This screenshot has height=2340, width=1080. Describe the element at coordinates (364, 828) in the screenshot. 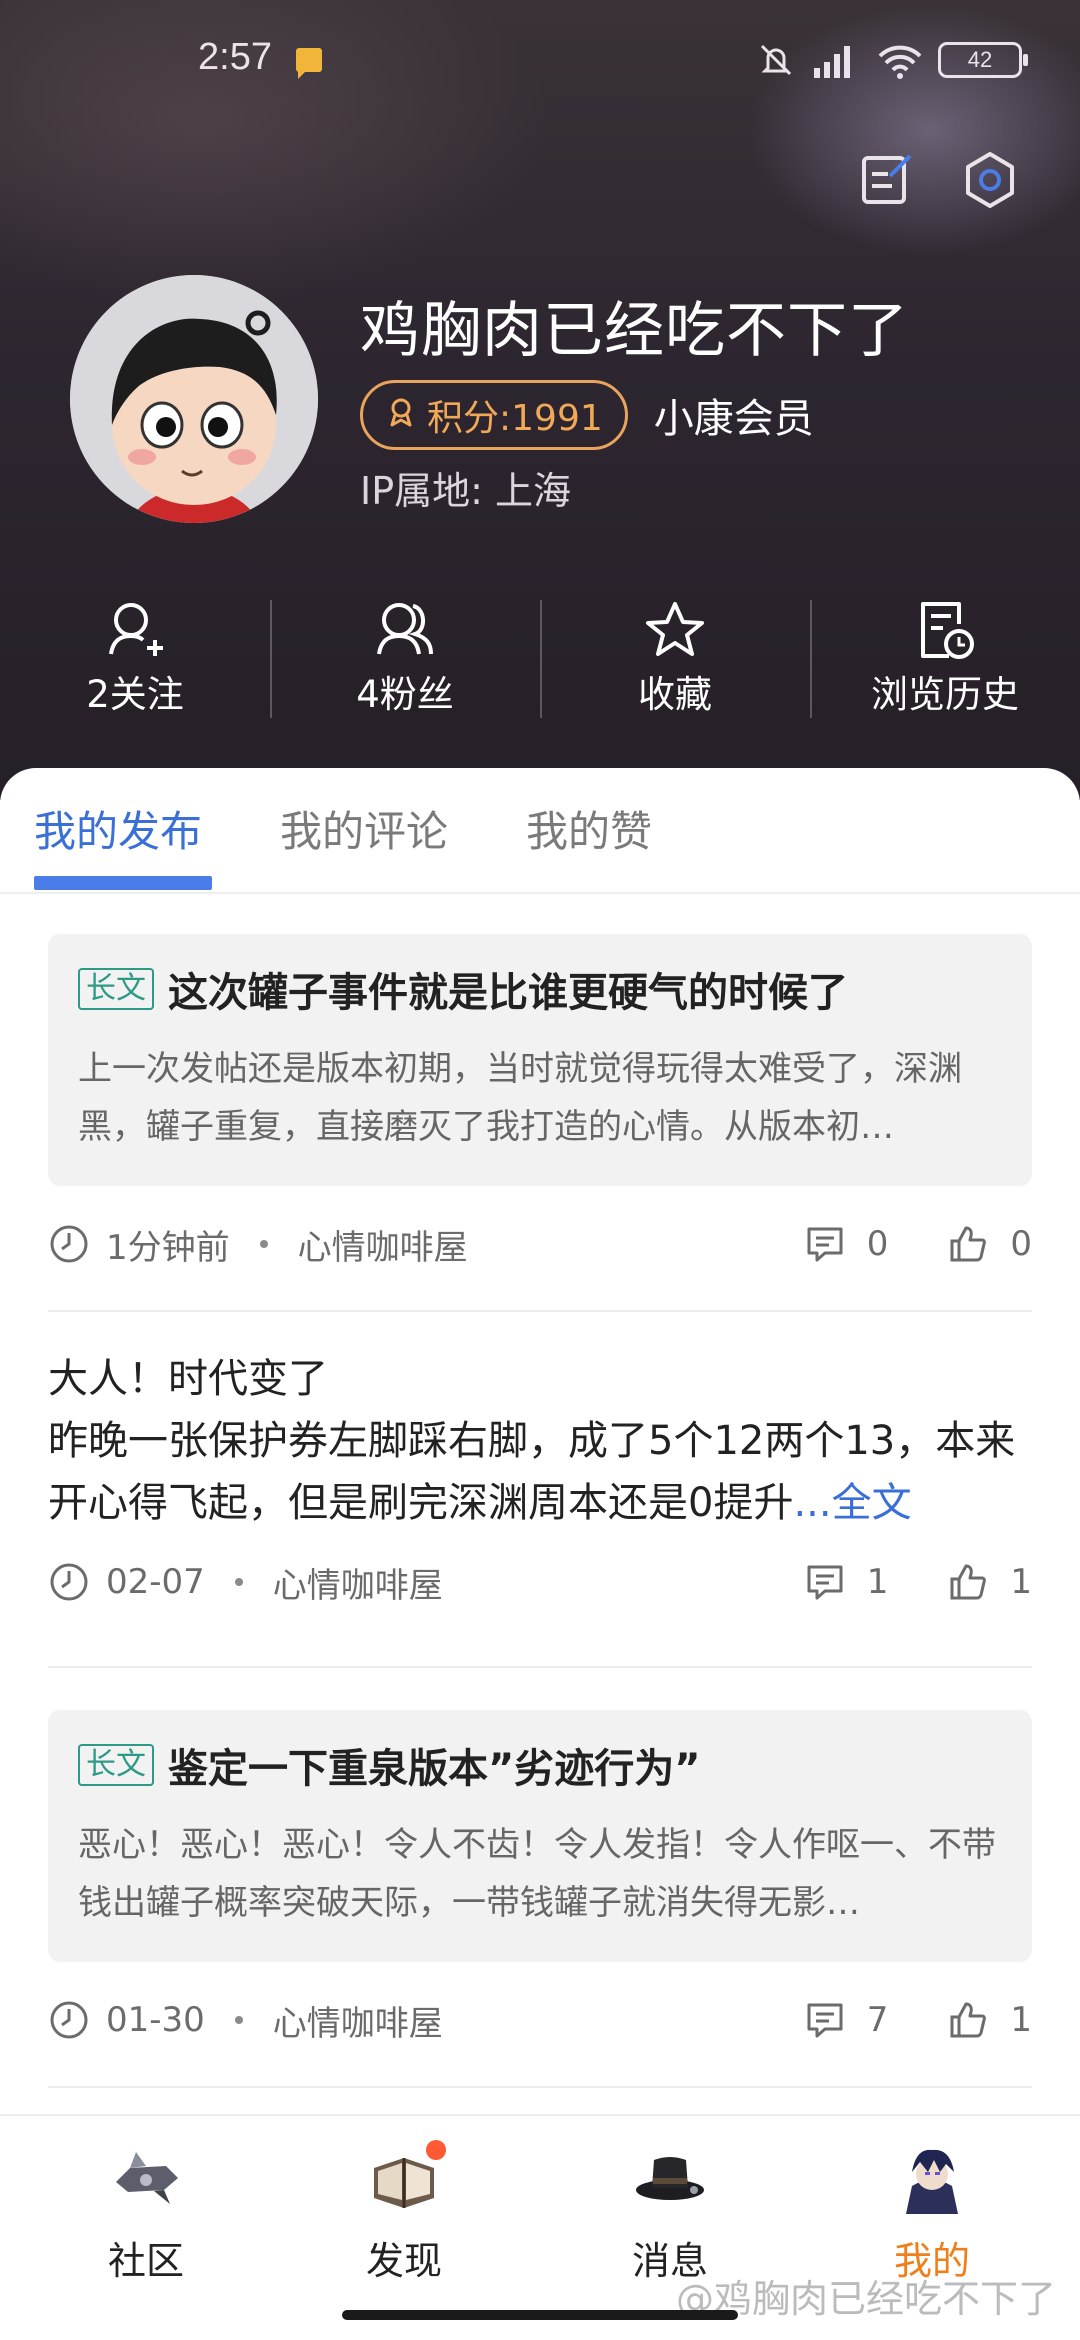

I see `tab-my-comments: 我的评论` at that location.